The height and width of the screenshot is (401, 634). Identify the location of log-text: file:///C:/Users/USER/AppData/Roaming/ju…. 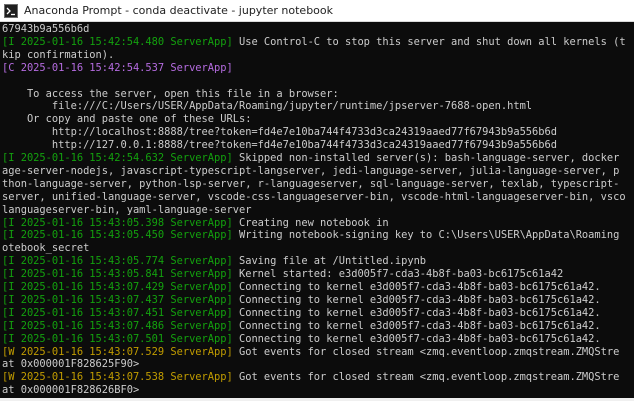
(267, 106).